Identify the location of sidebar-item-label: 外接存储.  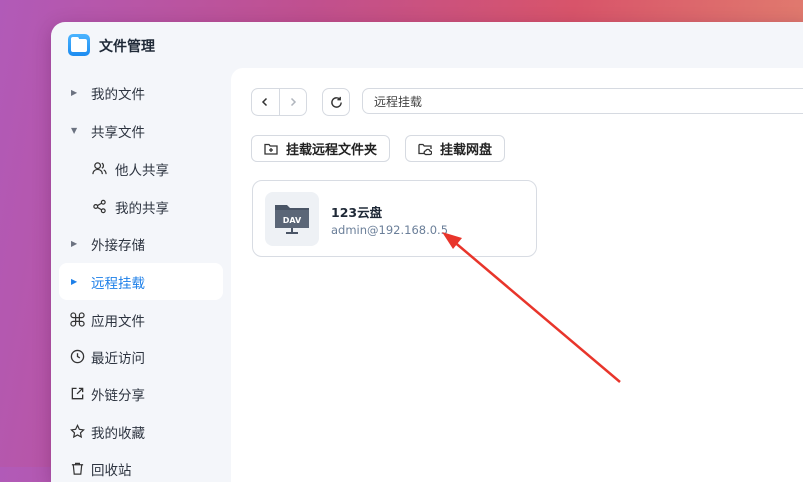
(118, 245).